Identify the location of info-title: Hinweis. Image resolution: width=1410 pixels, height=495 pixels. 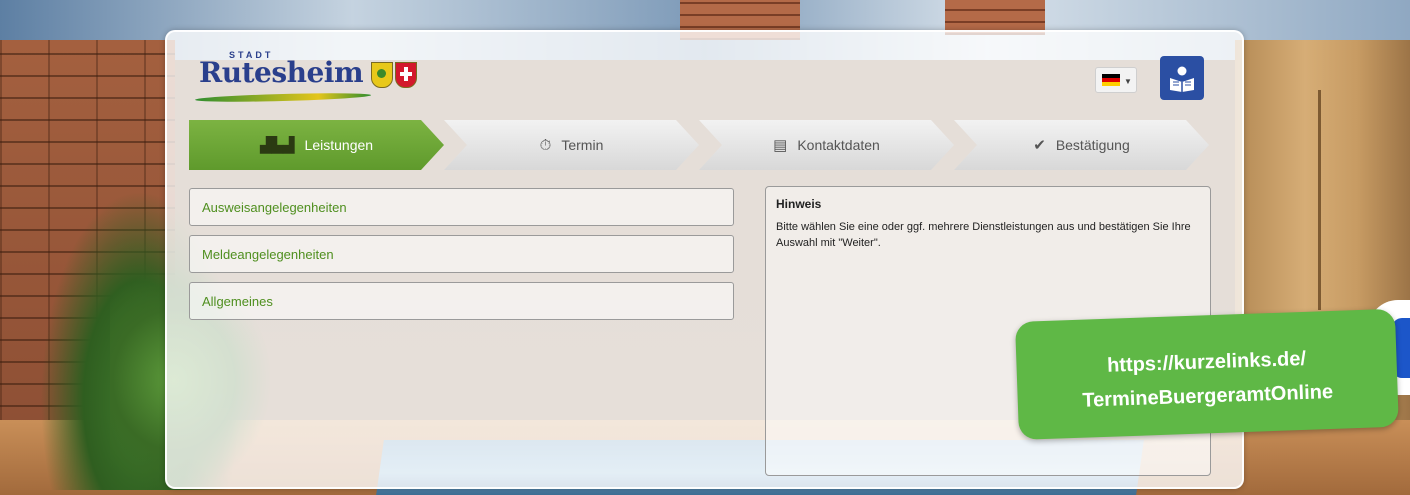
(799, 204).